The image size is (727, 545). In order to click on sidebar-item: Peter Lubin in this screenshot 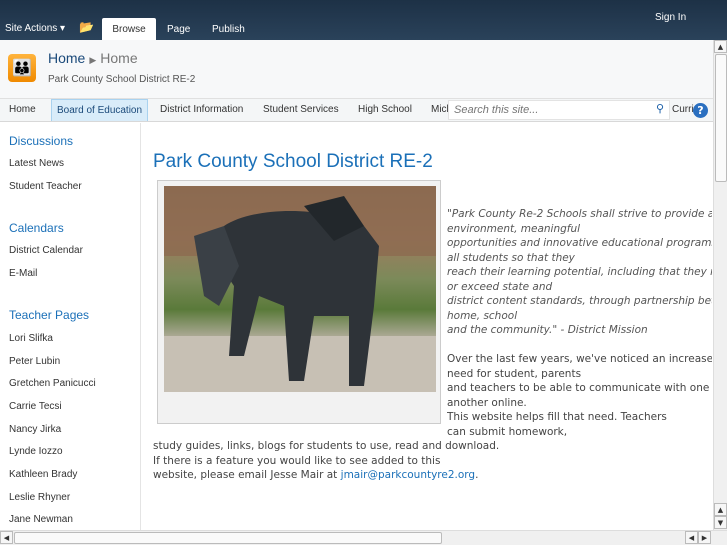, I will do `click(34, 361)`.